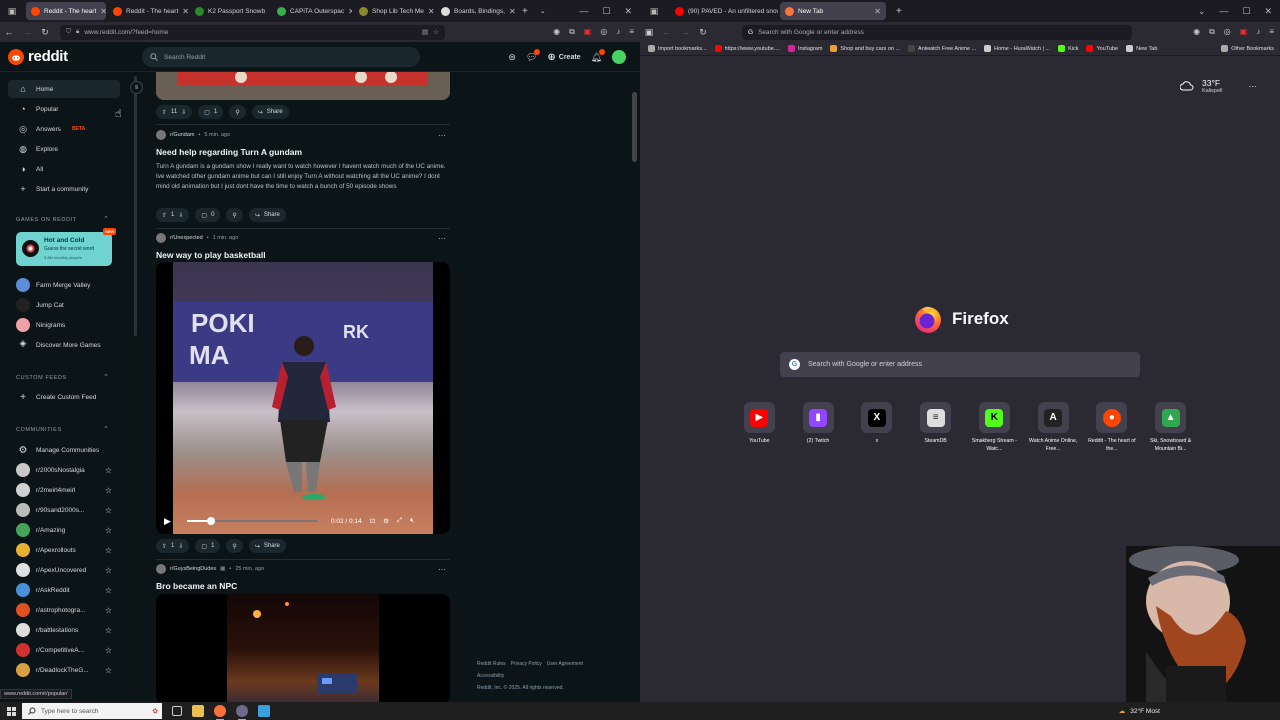 The width and height of the screenshot is (1280, 720). I want to click on app-menu-icon: ≡, so click(1271, 32).